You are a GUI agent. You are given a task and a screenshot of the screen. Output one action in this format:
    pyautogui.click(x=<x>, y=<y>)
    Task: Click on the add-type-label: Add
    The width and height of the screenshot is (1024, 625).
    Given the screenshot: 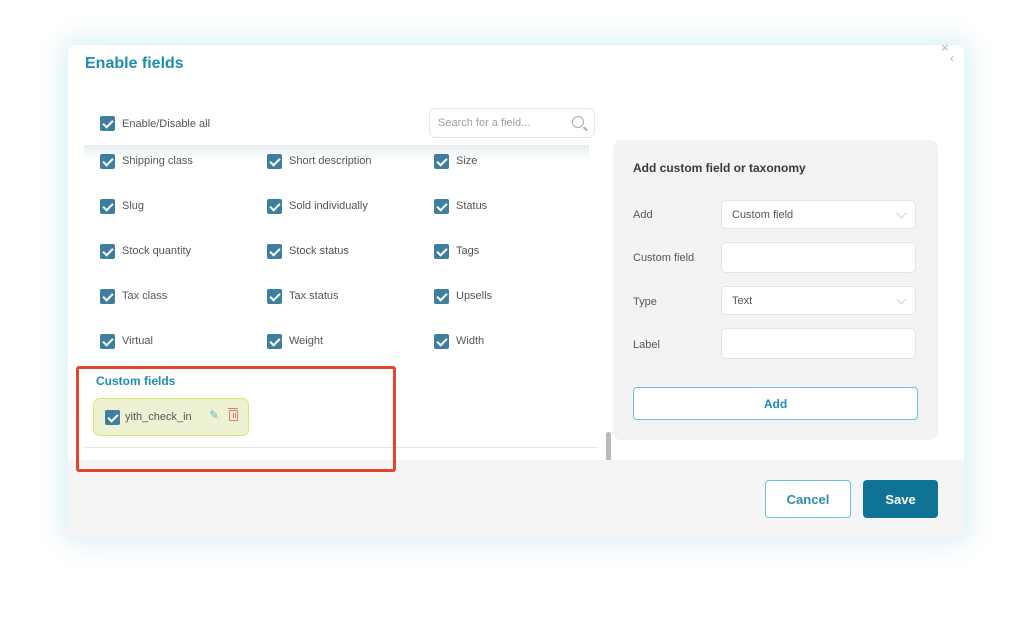 What is the action you would take?
    pyautogui.click(x=643, y=215)
    